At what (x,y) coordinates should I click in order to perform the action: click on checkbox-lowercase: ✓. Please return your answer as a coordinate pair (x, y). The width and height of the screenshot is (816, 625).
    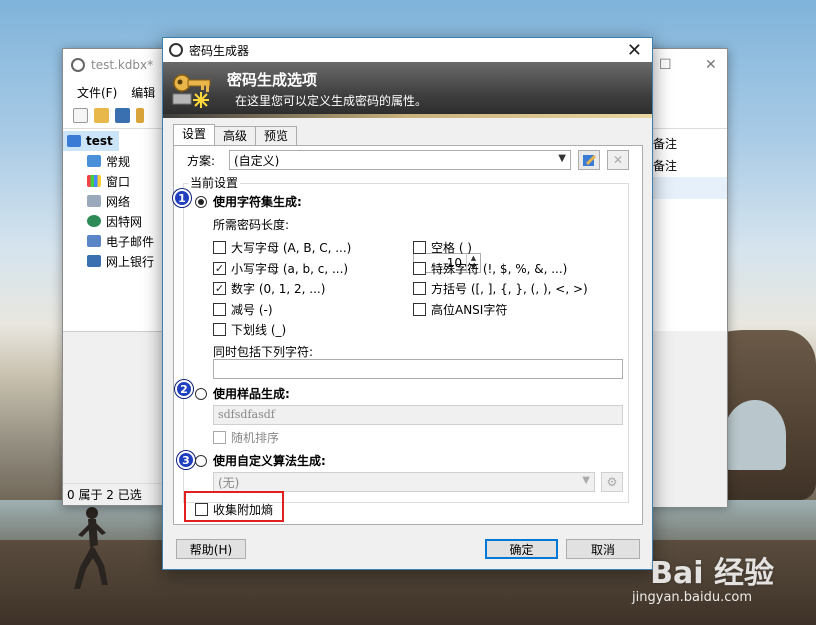
    Looking at the image, I should click on (219, 268).